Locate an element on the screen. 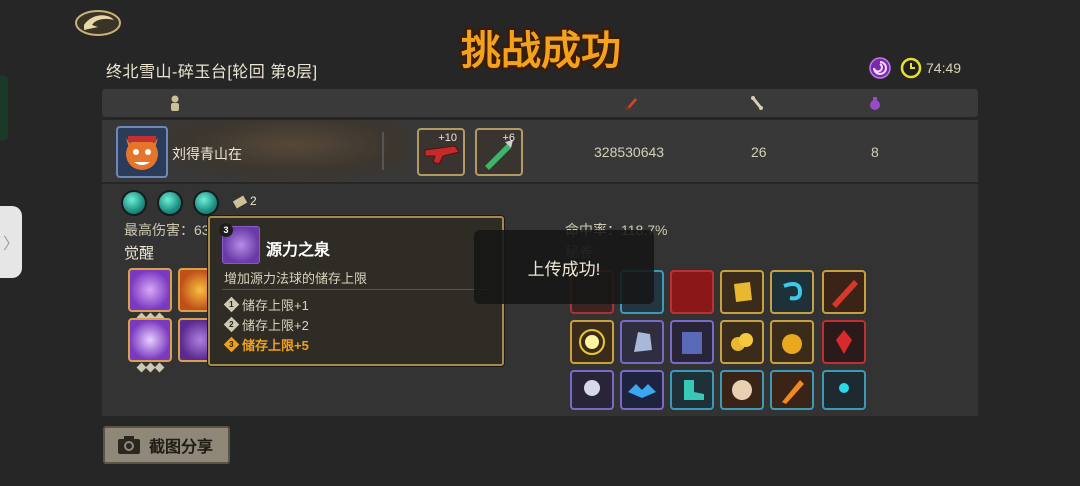 The image size is (1080, 486). star-dots is located at coordinates (150, 367).